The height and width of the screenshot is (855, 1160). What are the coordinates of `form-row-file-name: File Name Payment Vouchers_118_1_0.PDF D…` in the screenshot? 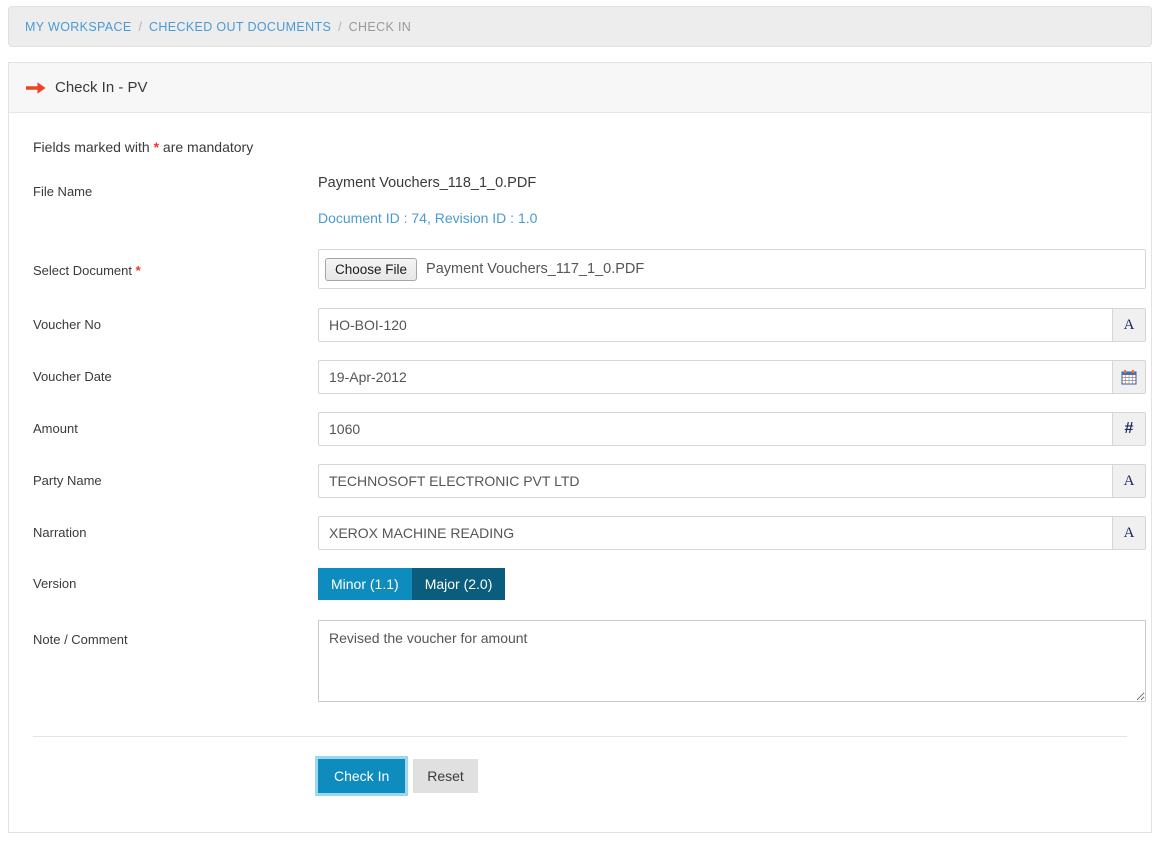 It's located at (580, 205).